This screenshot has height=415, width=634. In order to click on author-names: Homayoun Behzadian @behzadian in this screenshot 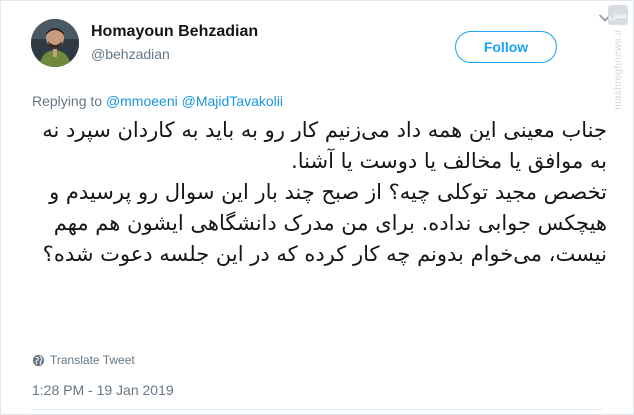, I will do `click(174, 43)`.